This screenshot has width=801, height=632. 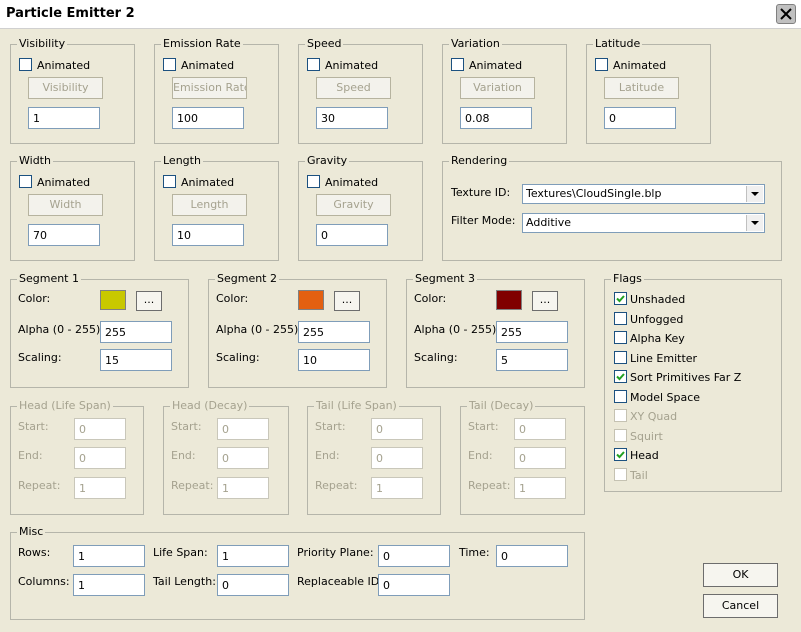 What do you see at coordinates (64, 235) in the screenshot?
I see `width-input: 70` at bounding box center [64, 235].